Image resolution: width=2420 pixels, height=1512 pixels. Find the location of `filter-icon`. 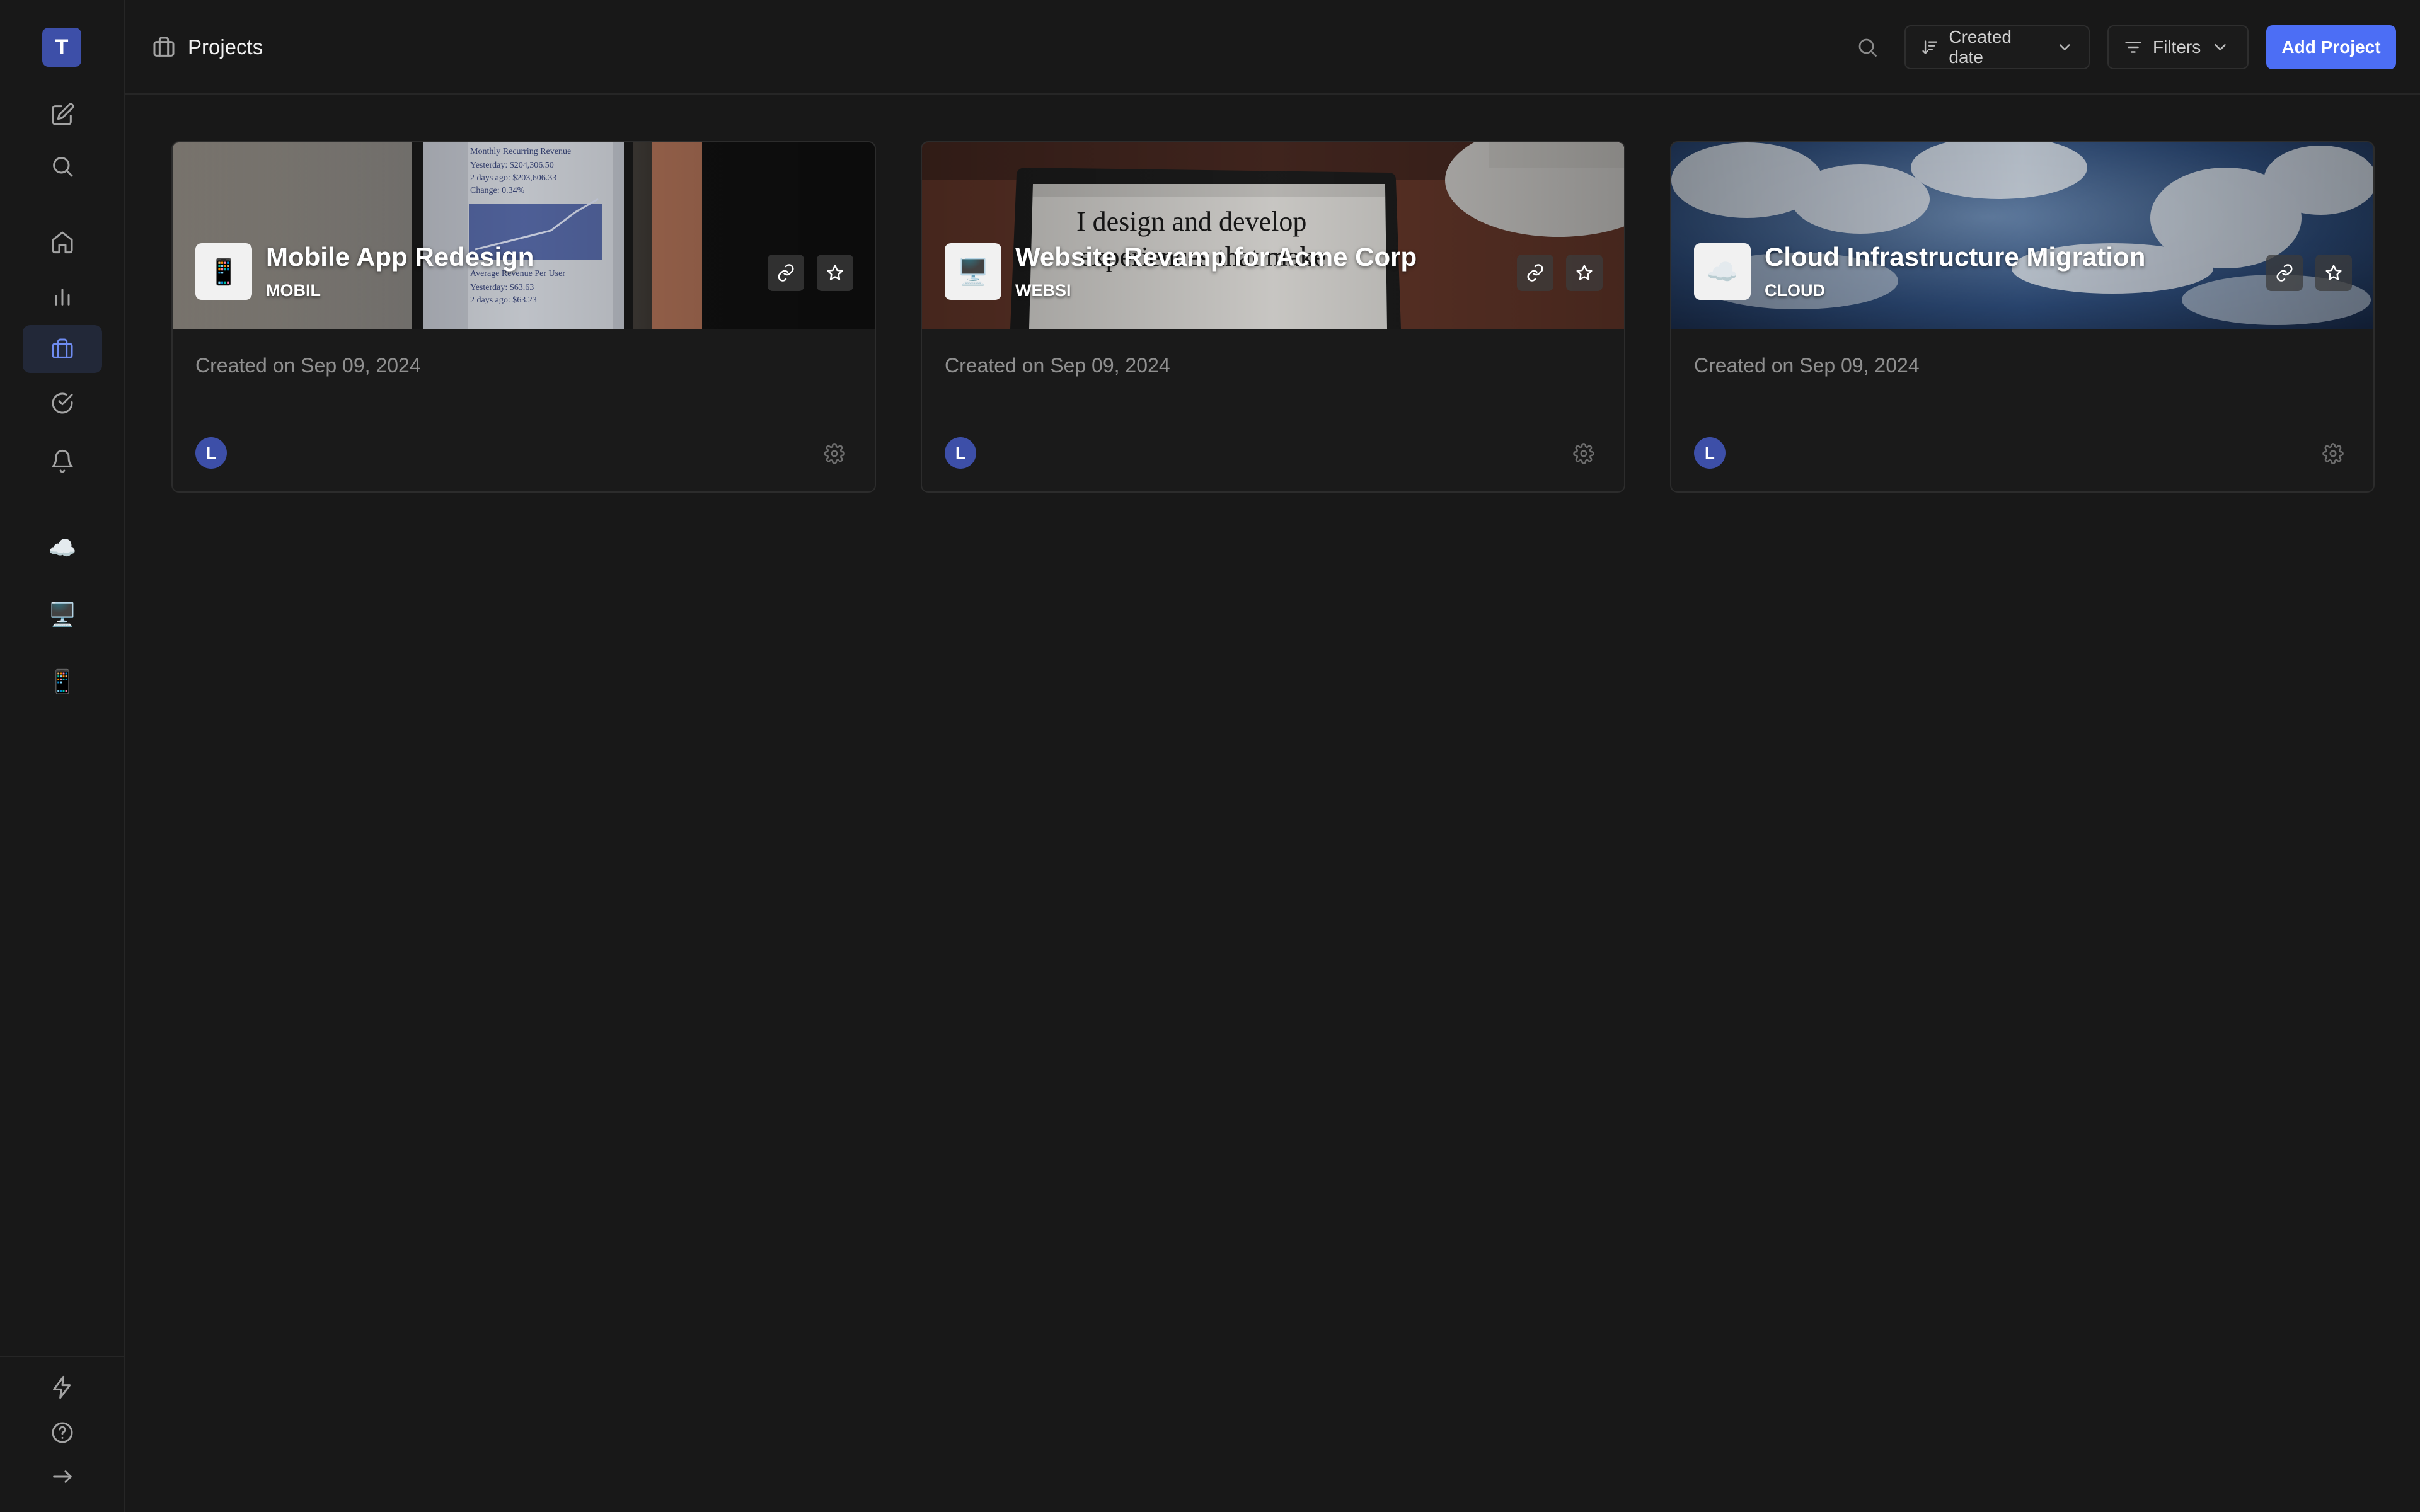

filter-icon is located at coordinates (2133, 47).